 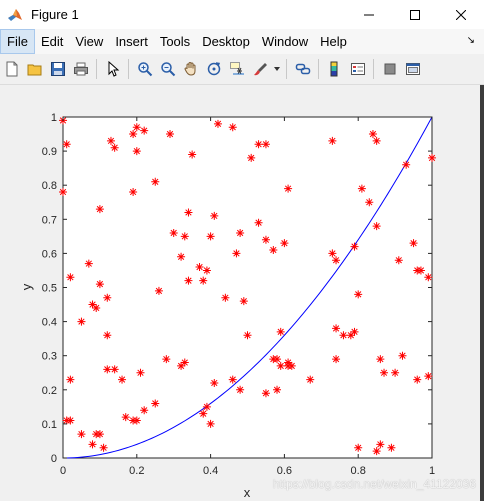 I want to click on minimize-icon, so click(x=369, y=14).